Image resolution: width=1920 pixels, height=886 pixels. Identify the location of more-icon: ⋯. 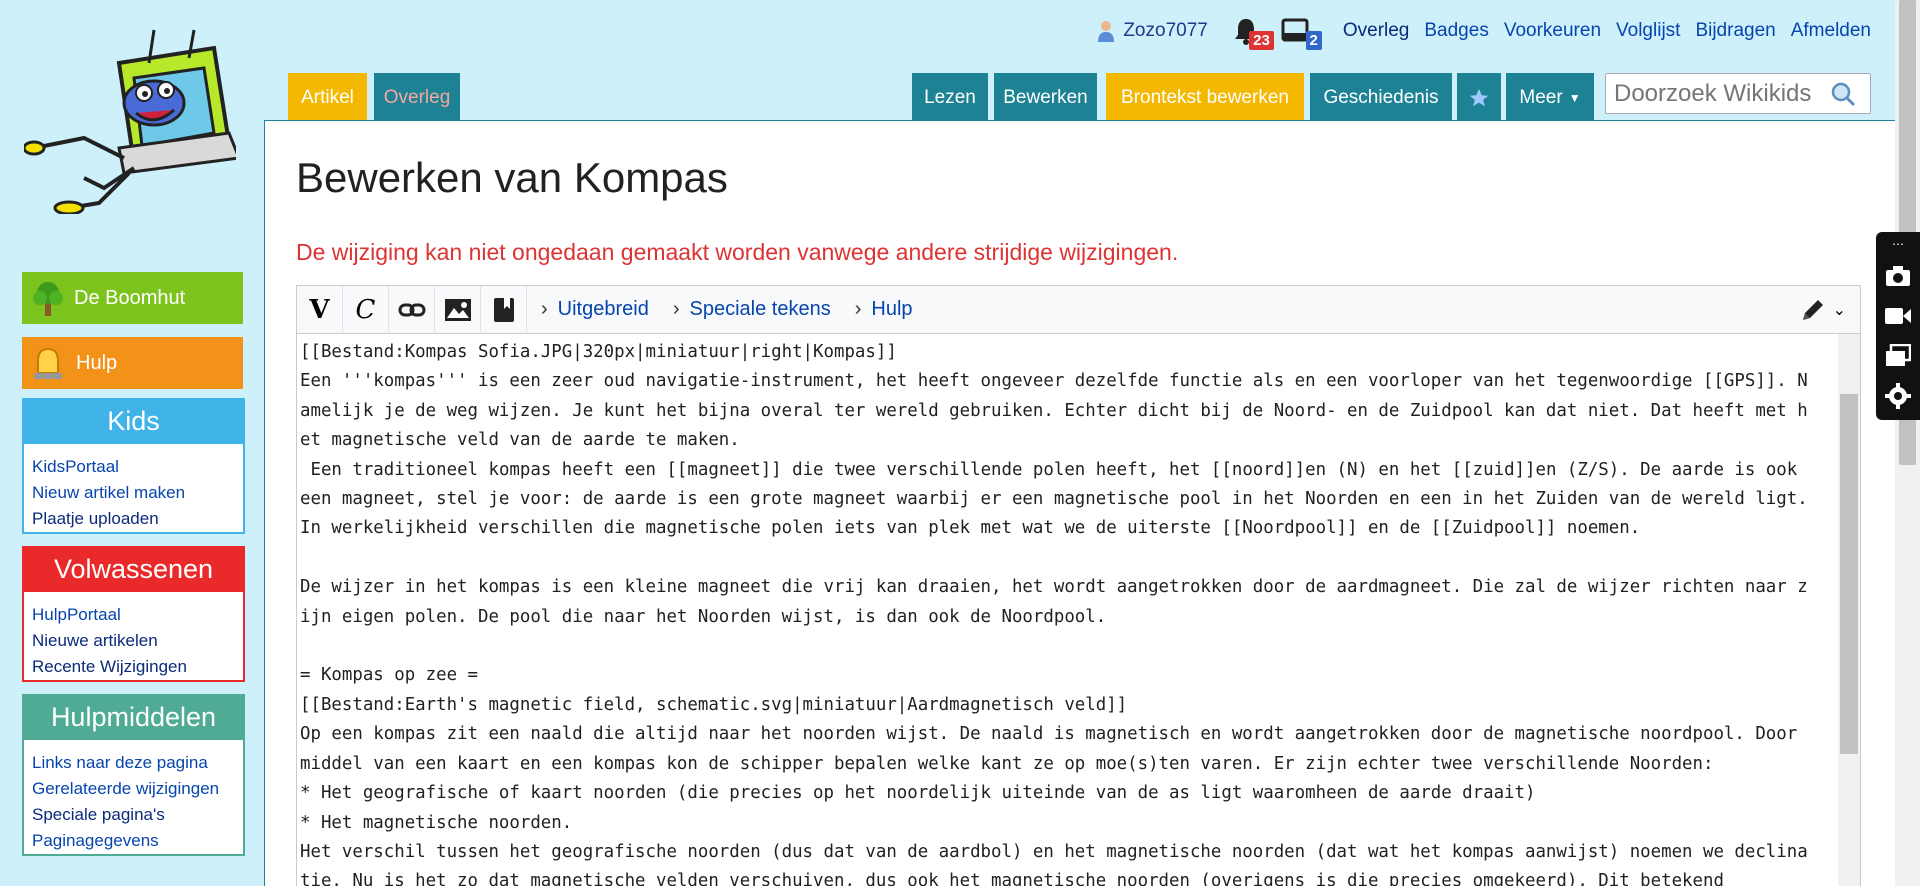
(1898, 244).